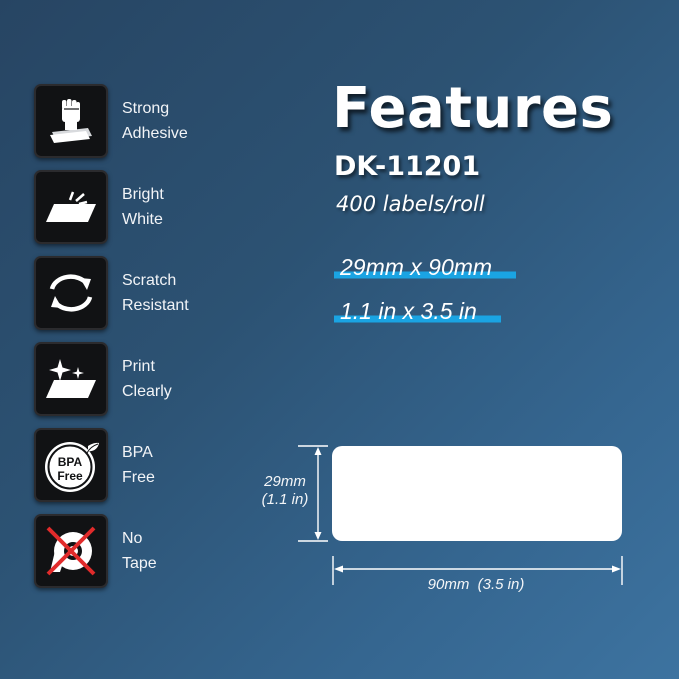 The image size is (679, 679). I want to click on height-arrow-up, so click(318, 451).